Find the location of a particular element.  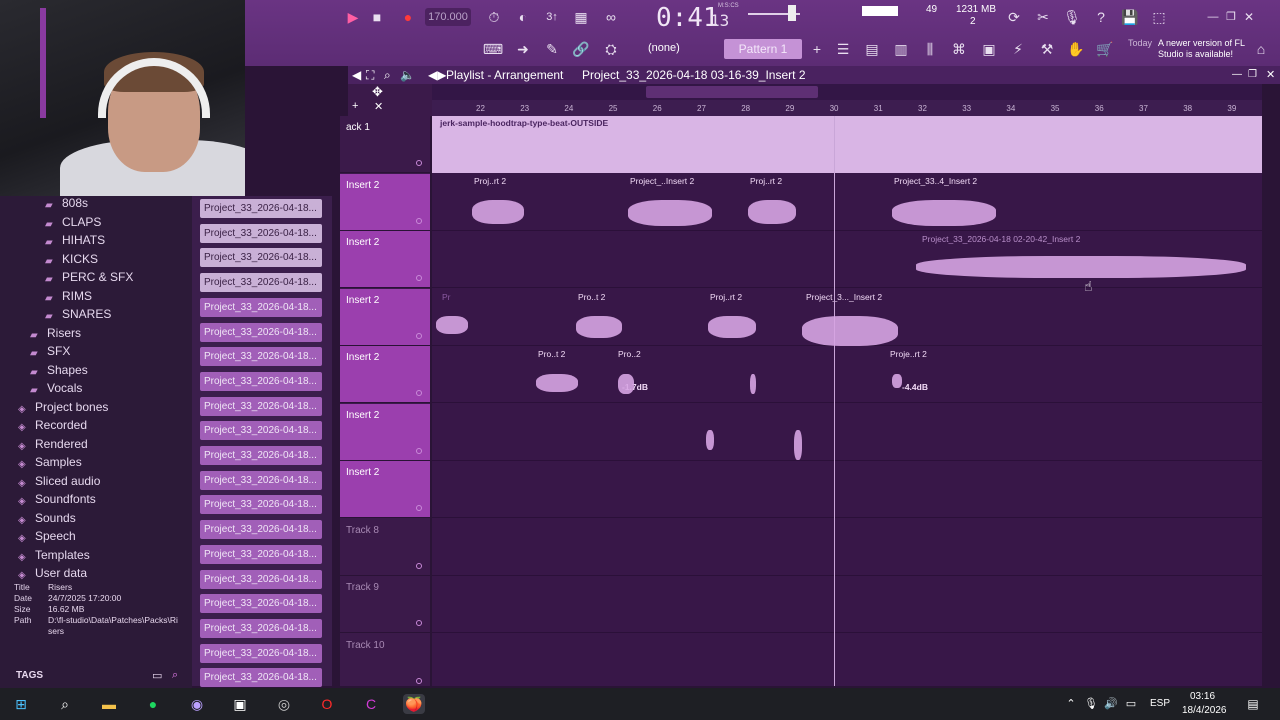

link-icon: 🔗 is located at coordinates (581, 49).